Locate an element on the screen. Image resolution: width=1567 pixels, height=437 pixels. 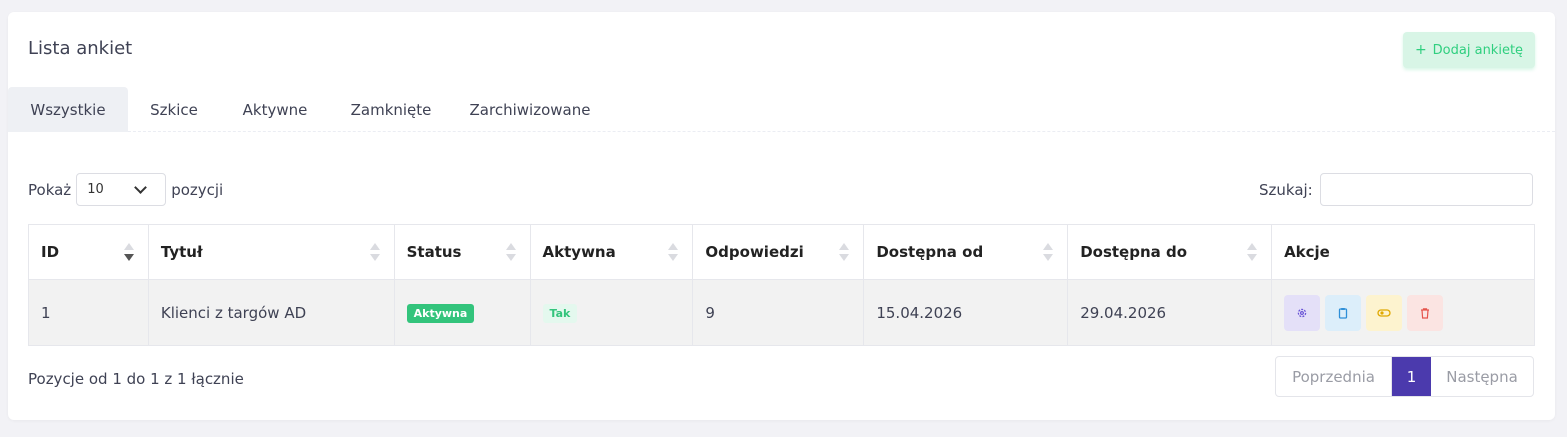
cell-status: Aktywna is located at coordinates (462, 312).